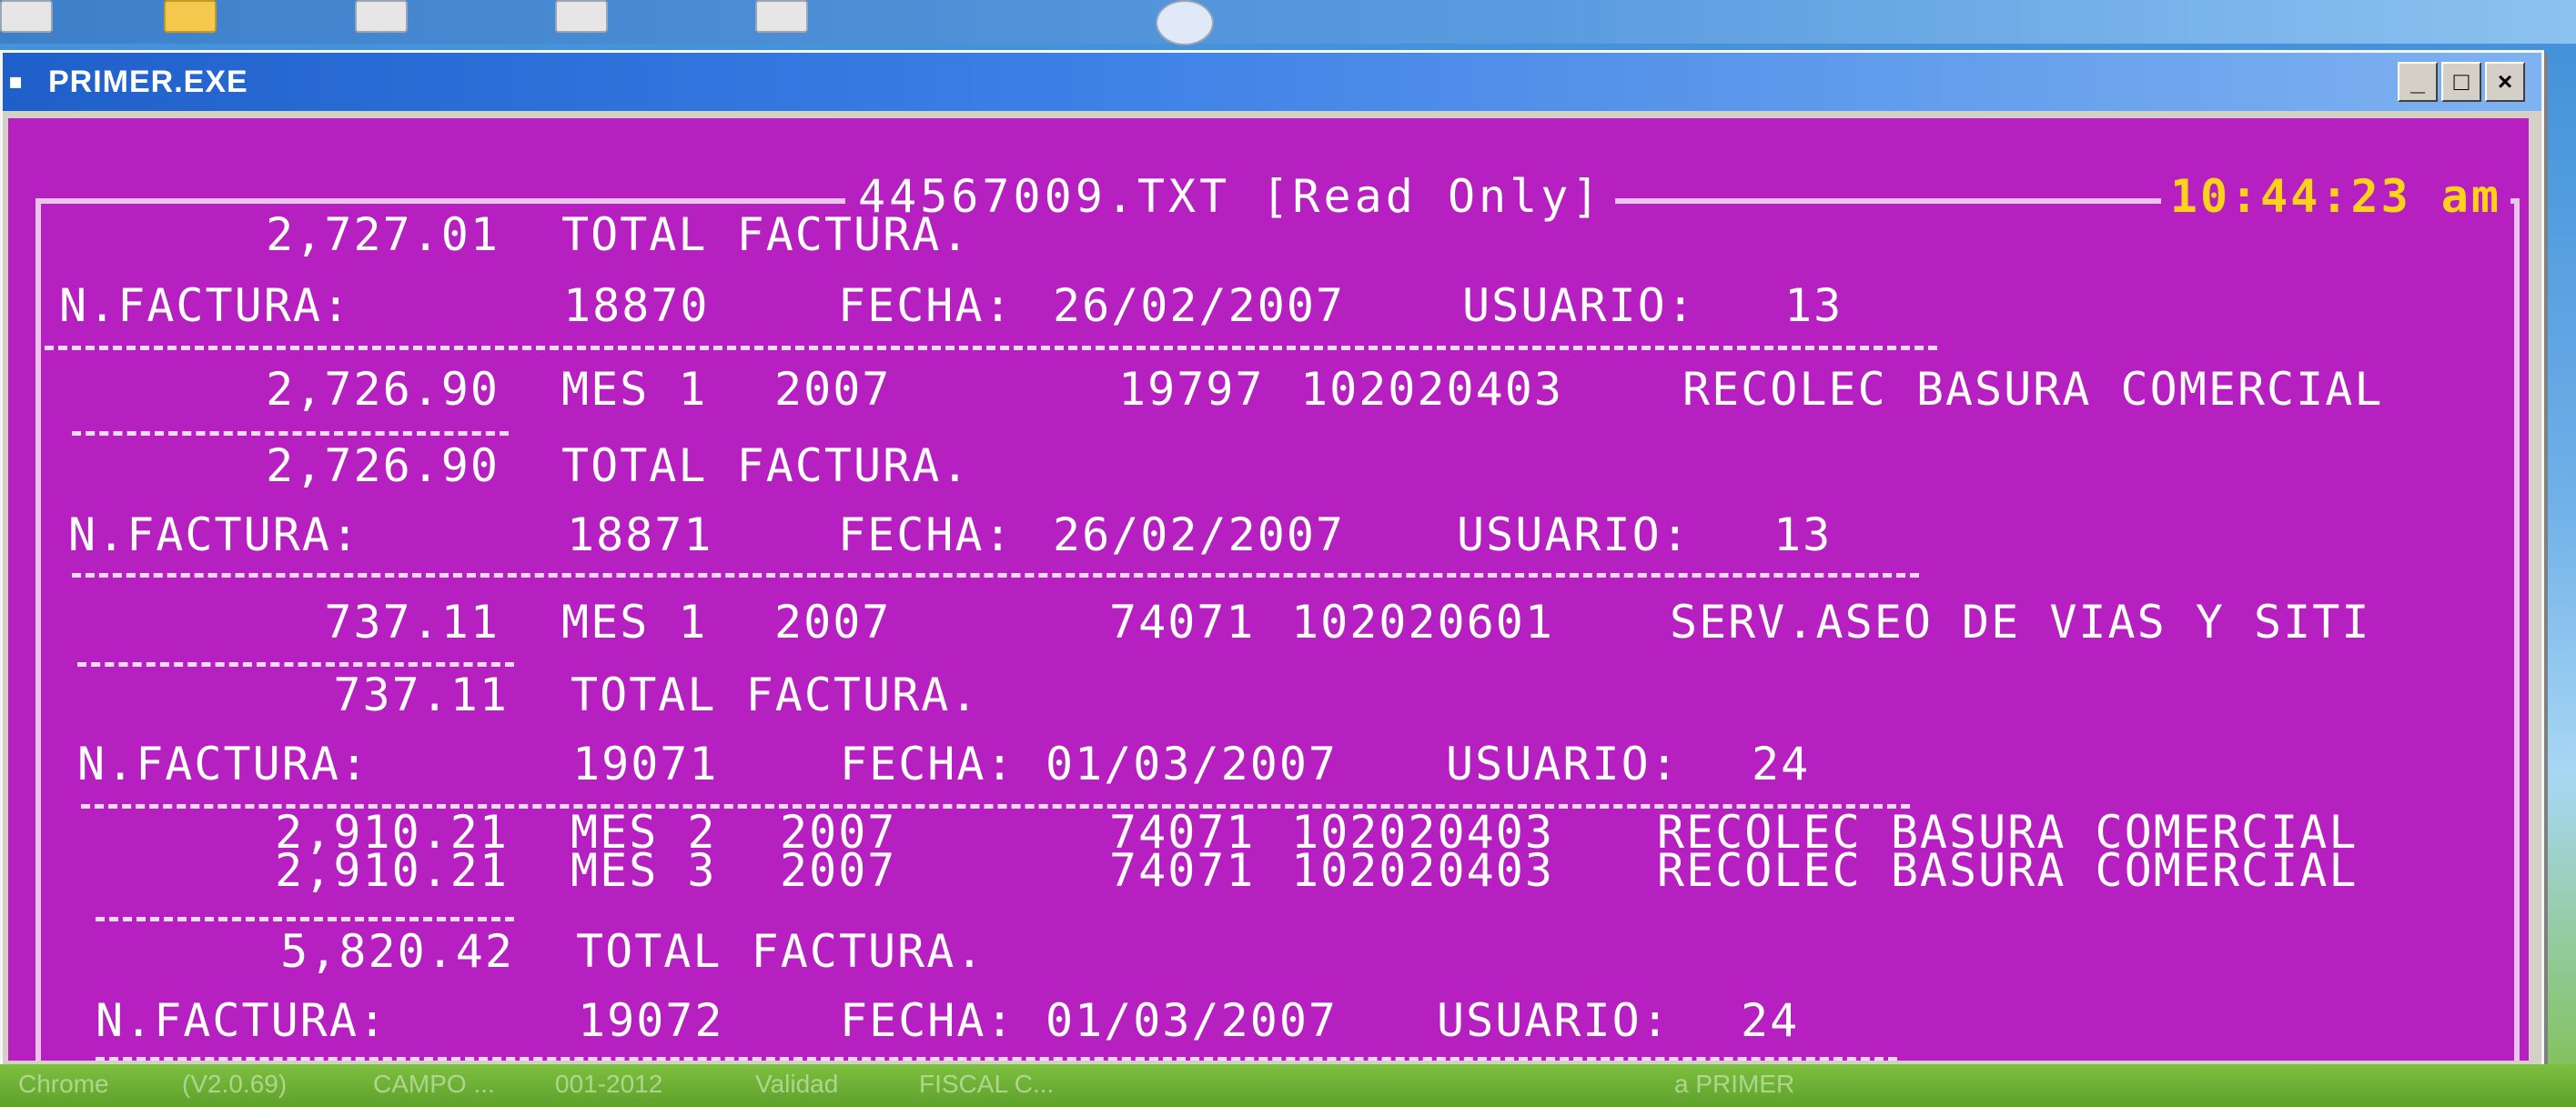 The image size is (2576, 1107). What do you see at coordinates (1268, 695) in the screenshot?
I see `total-row: 737.11 TOTAL FACTURA.` at bounding box center [1268, 695].